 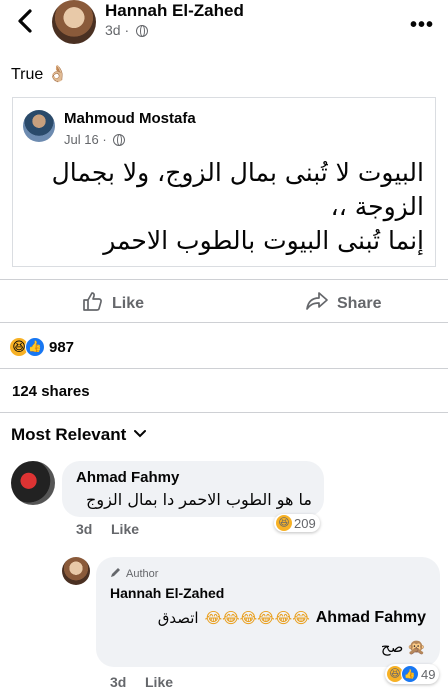 What do you see at coordinates (159, 682) in the screenshot?
I see `reply-like-button: Like` at bounding box center [159, 682].